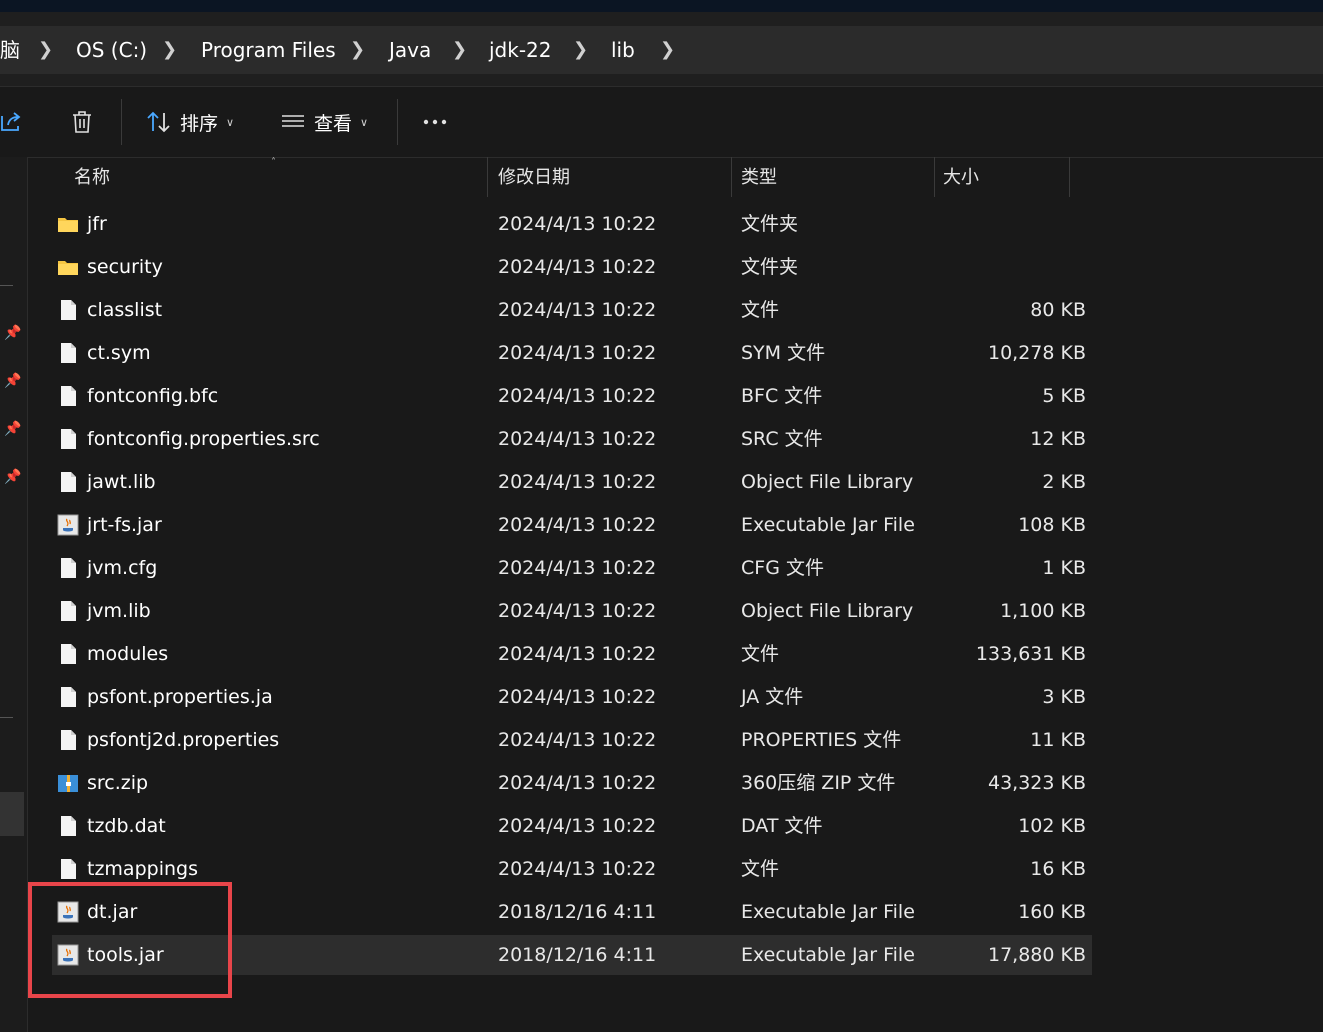 This screenshot has width=1323, height=1032. Describe the element at coordinates (1036, 783) in the screenshot. I see `file-size: 43,323 KB` at that location.